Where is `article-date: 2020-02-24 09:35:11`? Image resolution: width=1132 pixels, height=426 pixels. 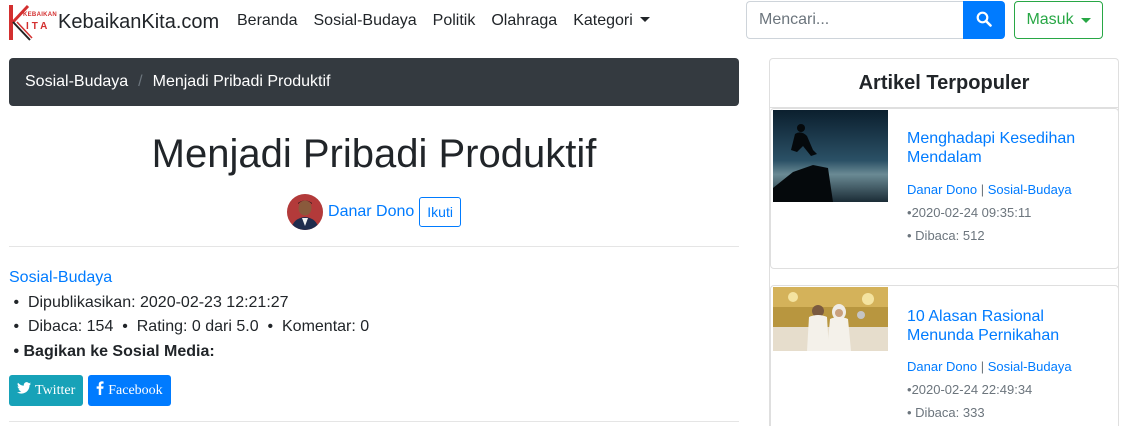 article-date: 2020-02-24 09:35:11 is located at coordinates (971, 212).